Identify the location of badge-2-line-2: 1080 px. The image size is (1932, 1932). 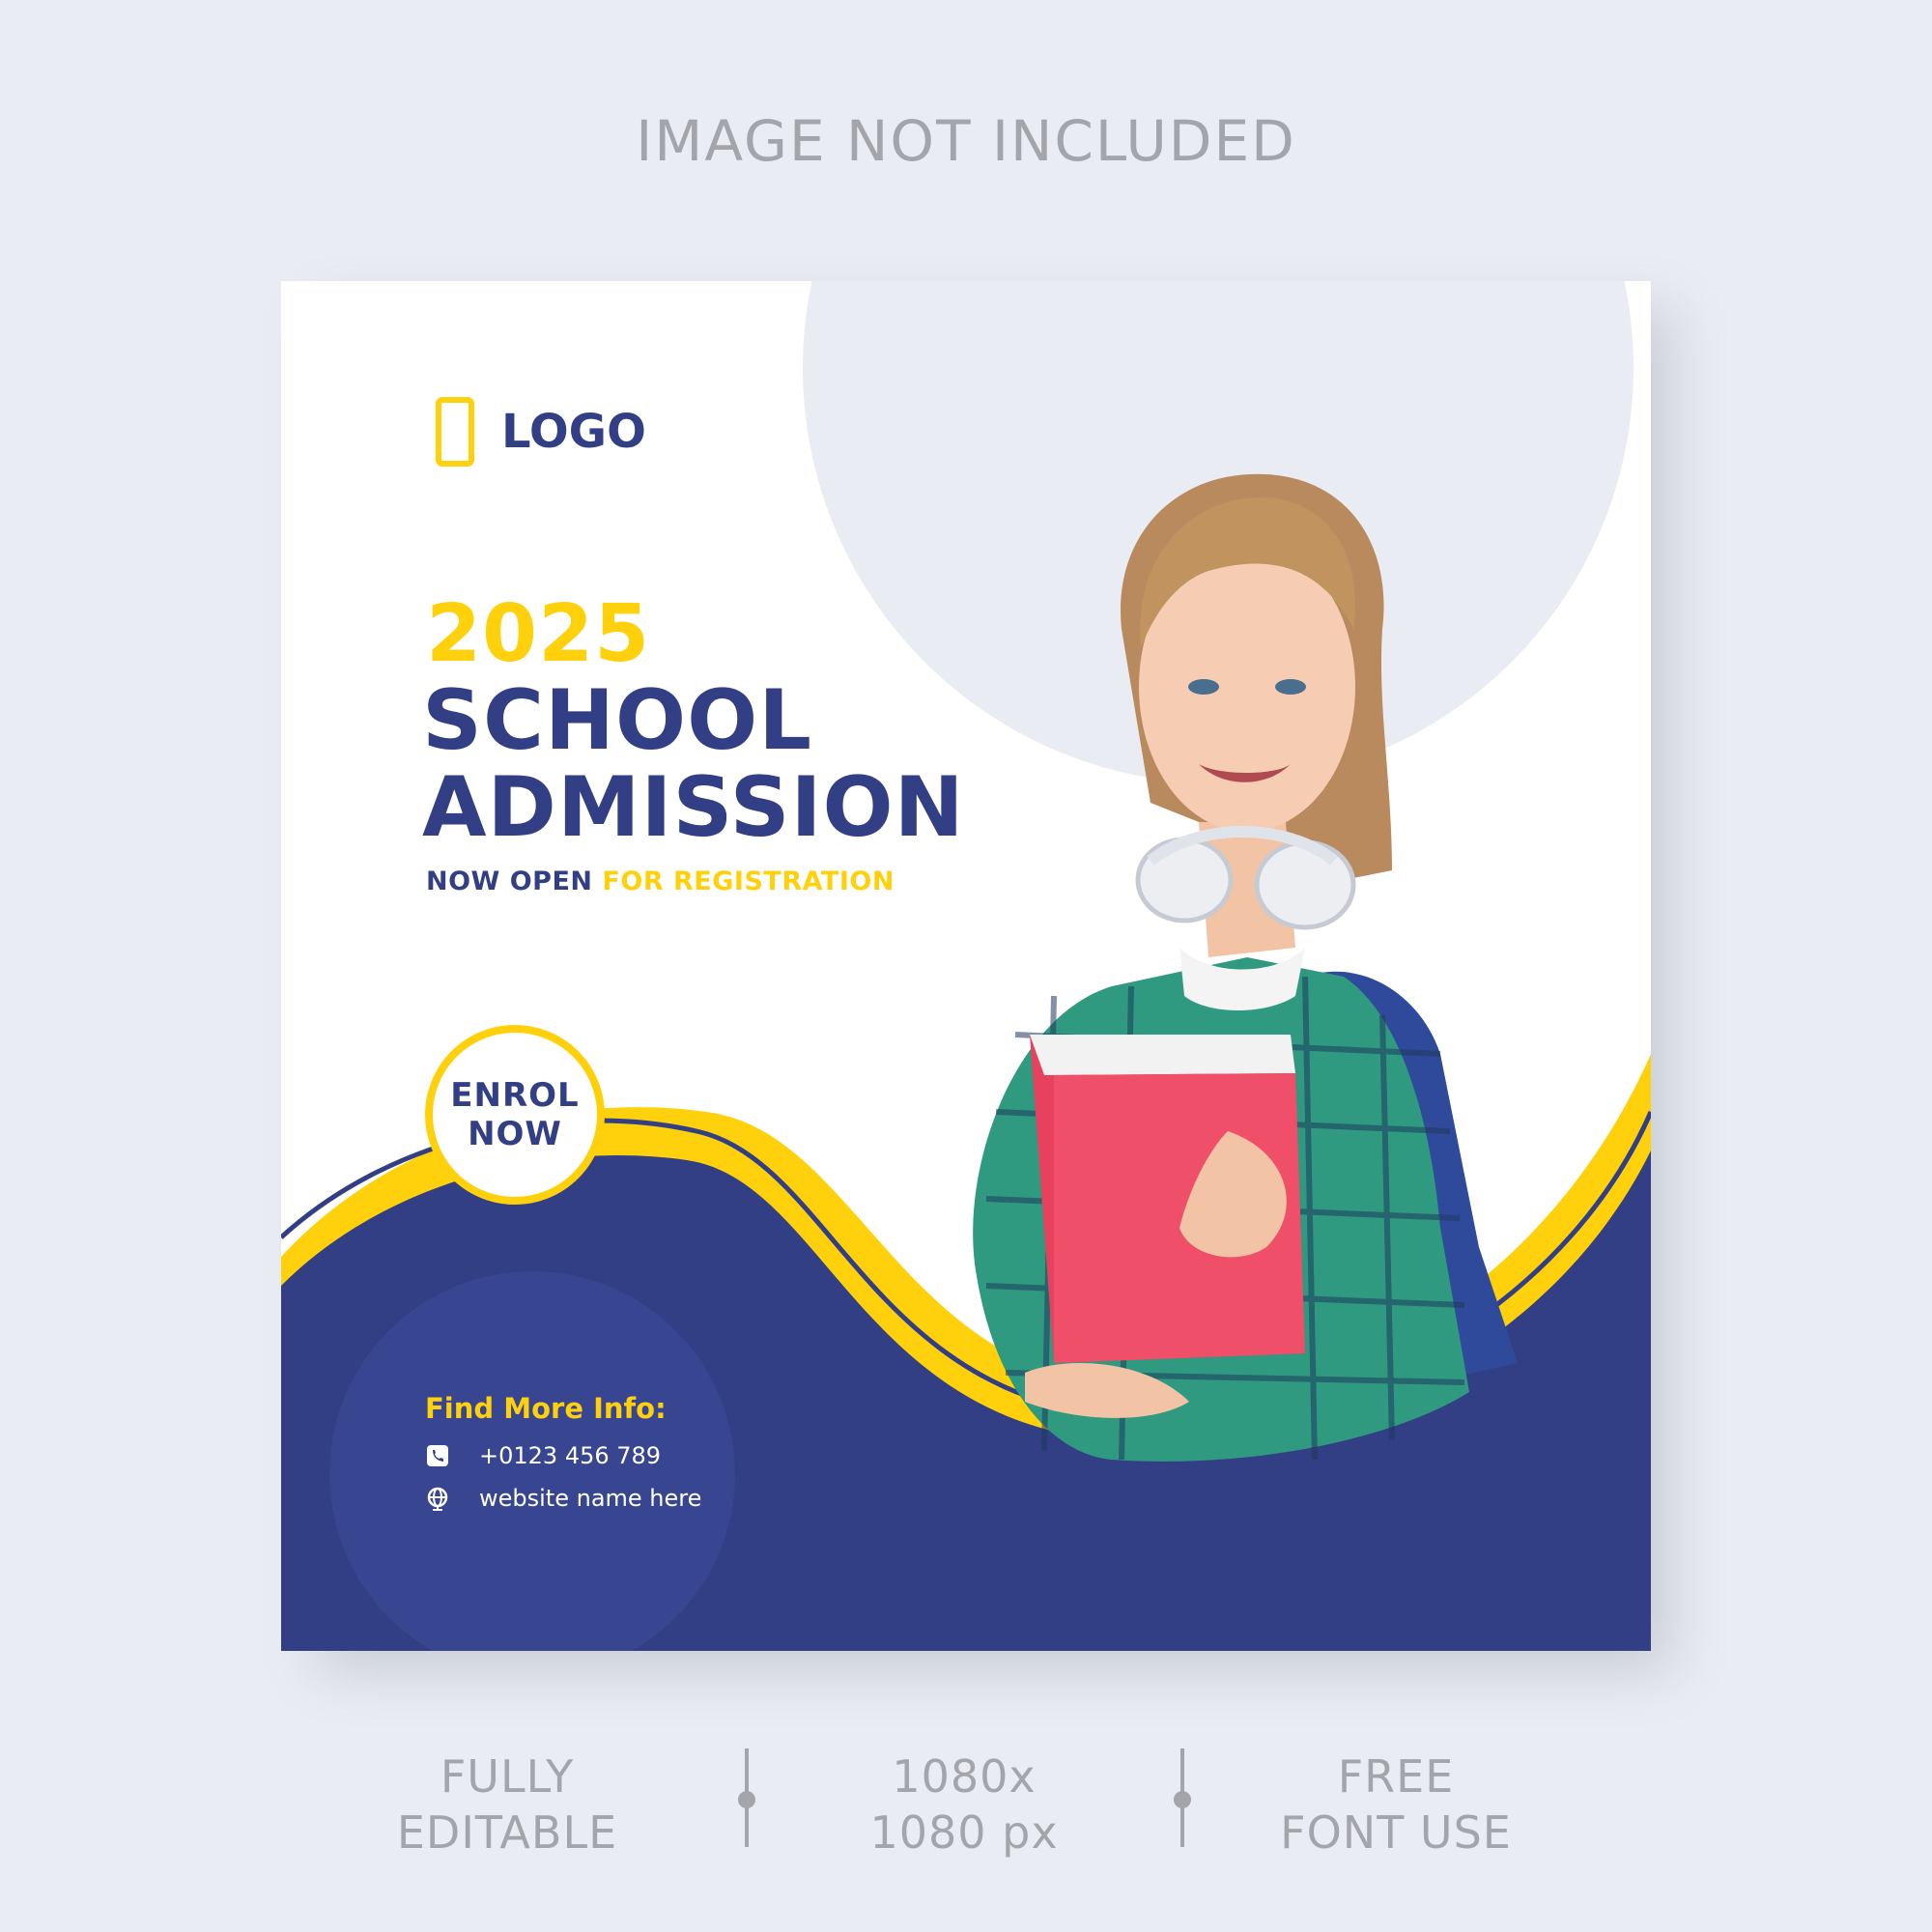
(964, 1832).